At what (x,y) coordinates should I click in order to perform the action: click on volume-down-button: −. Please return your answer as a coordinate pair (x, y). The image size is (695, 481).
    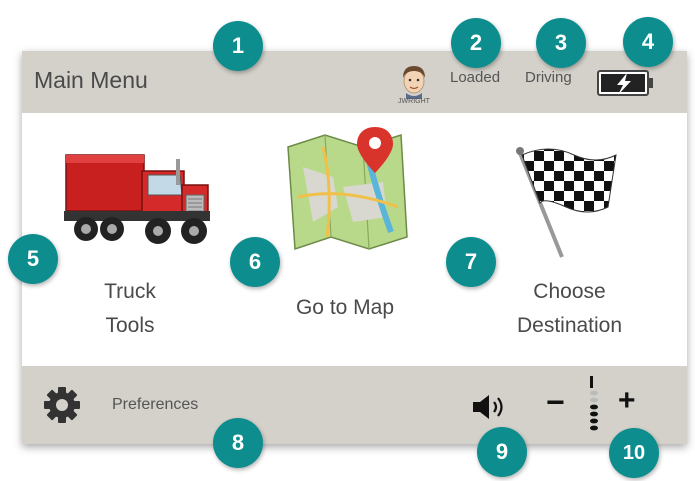
    Looking at the image, I should click on (555, 402).